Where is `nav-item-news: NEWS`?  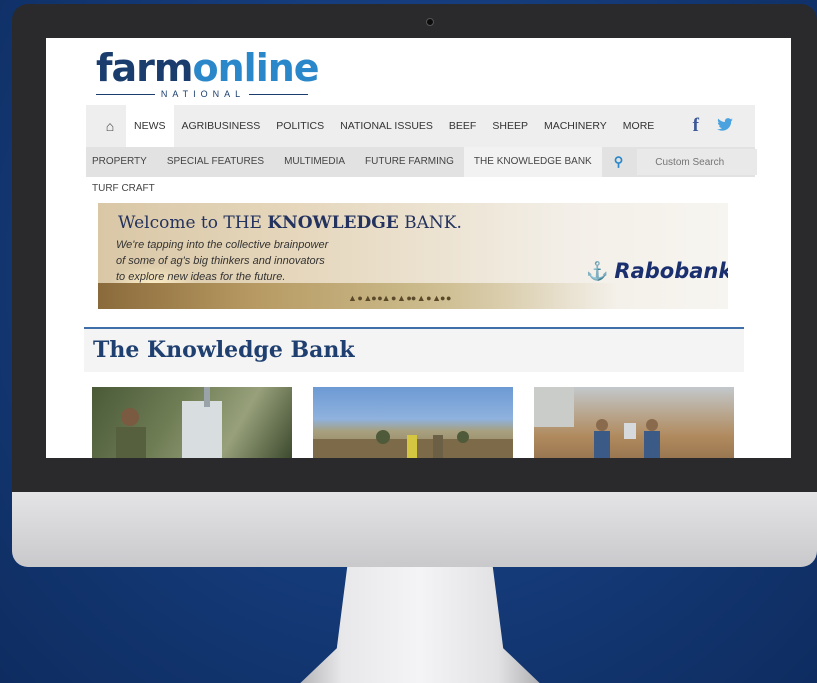 nav-item-news: NEWS is located at coordinates (150, 126).